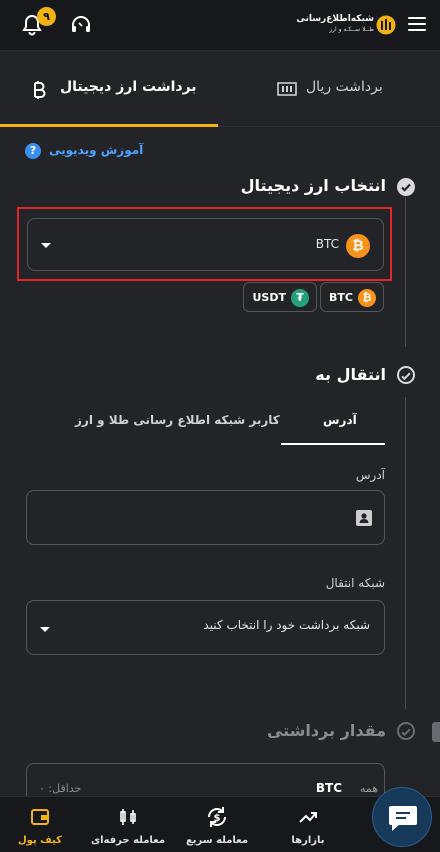 This screenshot has width=440, height=852. Describe the element at coordinates (217, 840) in the screenshot. I see `nav-label: معامله سریع` at that location.